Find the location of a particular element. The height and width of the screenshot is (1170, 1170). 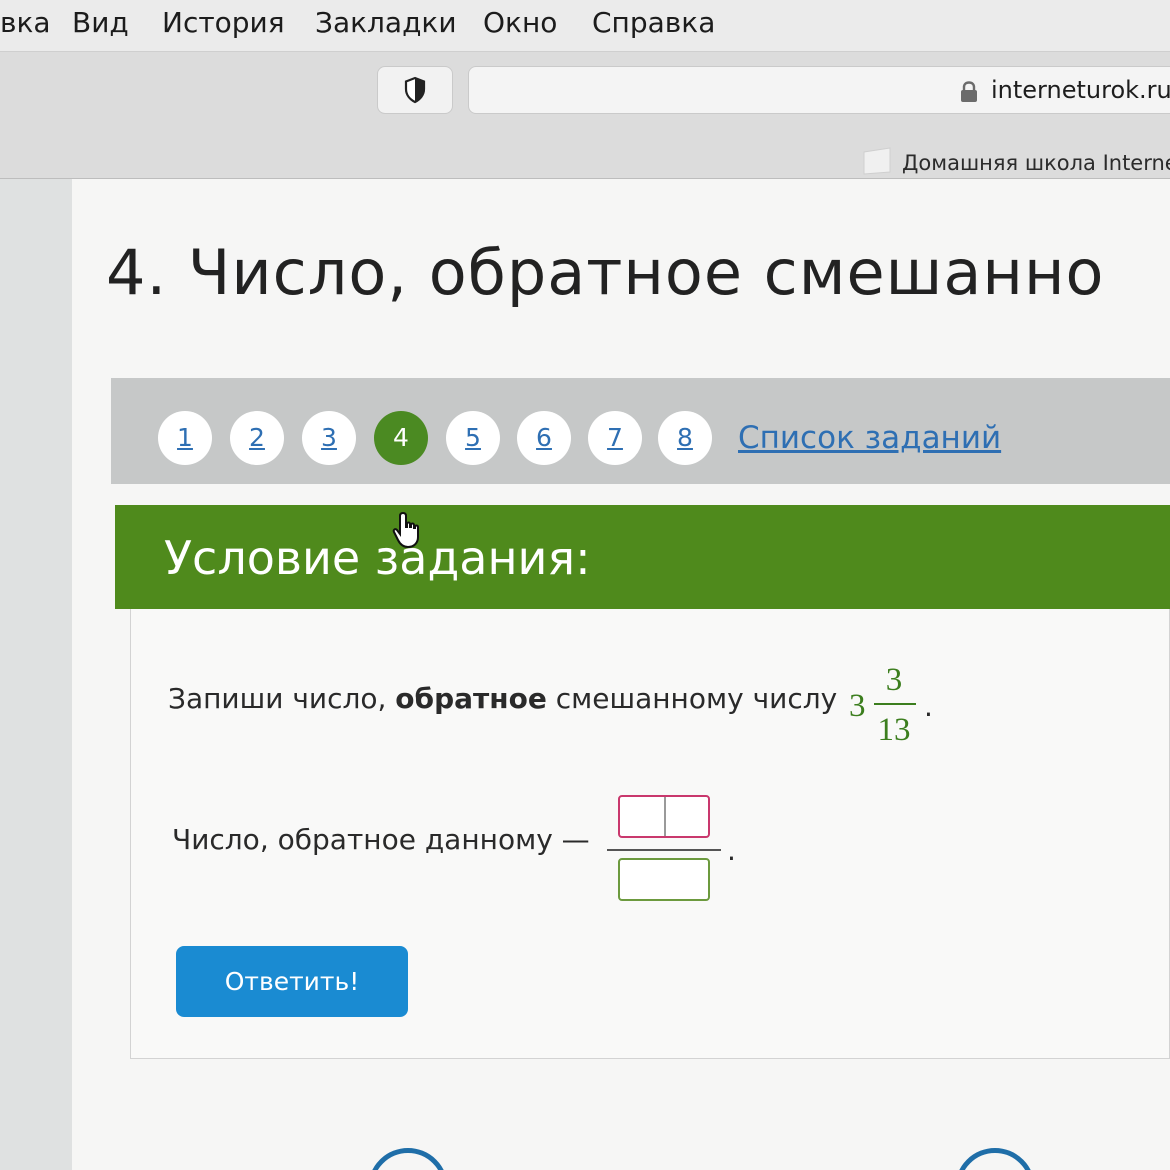

task-nav-7: 7 is located at coordinates (615, 438).